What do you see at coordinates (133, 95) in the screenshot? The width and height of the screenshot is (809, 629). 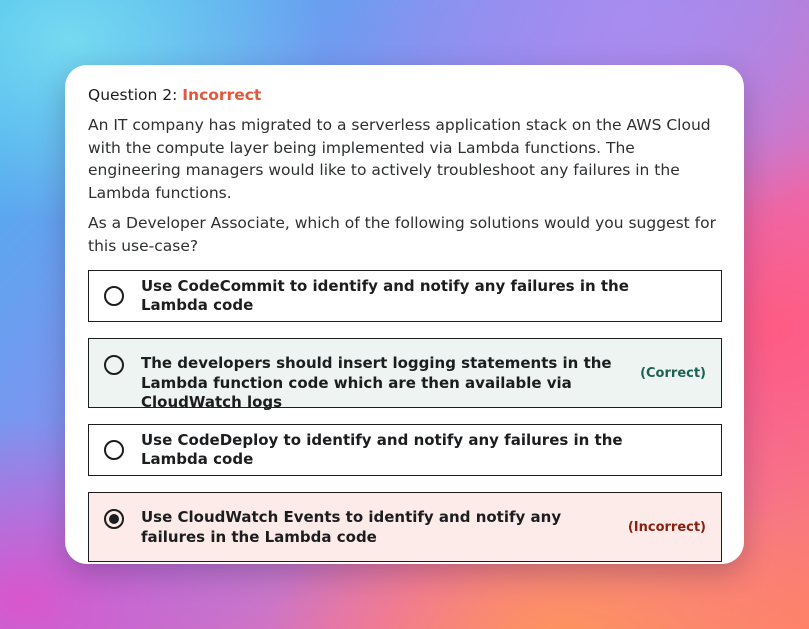 I see `question-label: Question 2:` at bounding box center [133, 95].